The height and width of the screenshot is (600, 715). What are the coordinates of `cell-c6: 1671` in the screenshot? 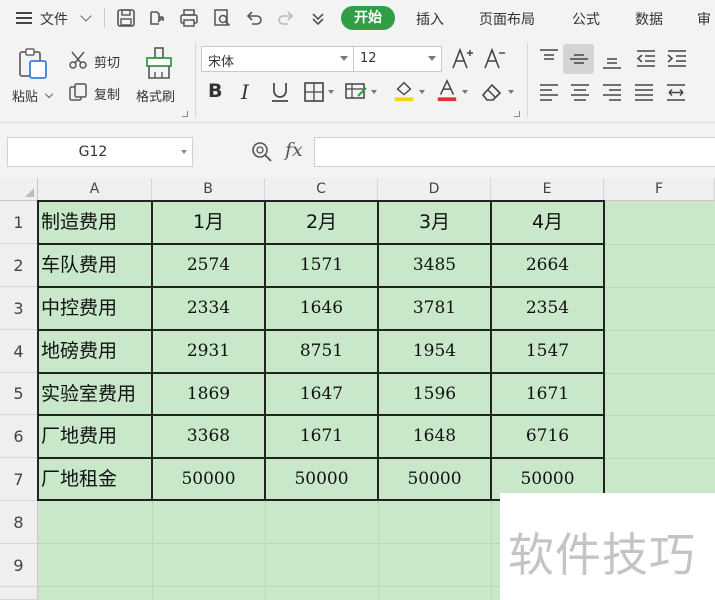 It's located at (321, 436).